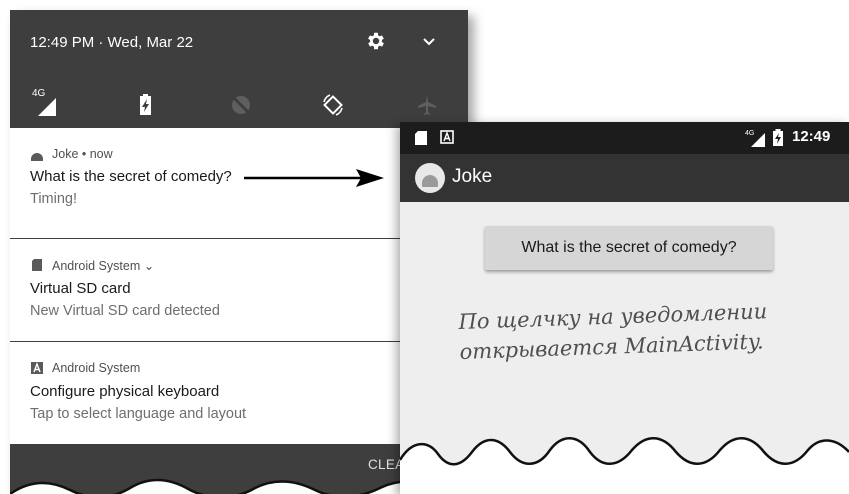 Image resolution: width=849 pixels, height=494 pixels. I want to click on app-status-time: 12:49, so click(811, 136).